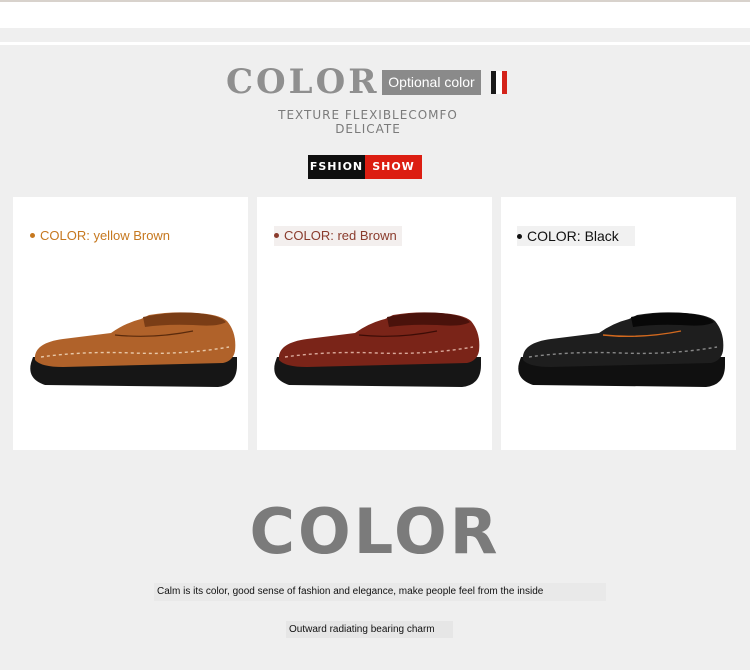 This screenshot has height=670, width=750. What do you see at coordinates (573, 236) in the screenshot?
I see `color-label-text: COLOR: Black` at bounding box center [573, 236].